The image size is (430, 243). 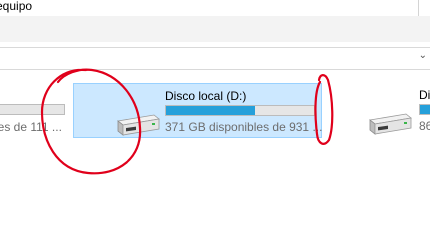 What do you see at coordinates (424, 95) in the screenshot?
I see `drive-name: Di` at bounding box center [424, 95].